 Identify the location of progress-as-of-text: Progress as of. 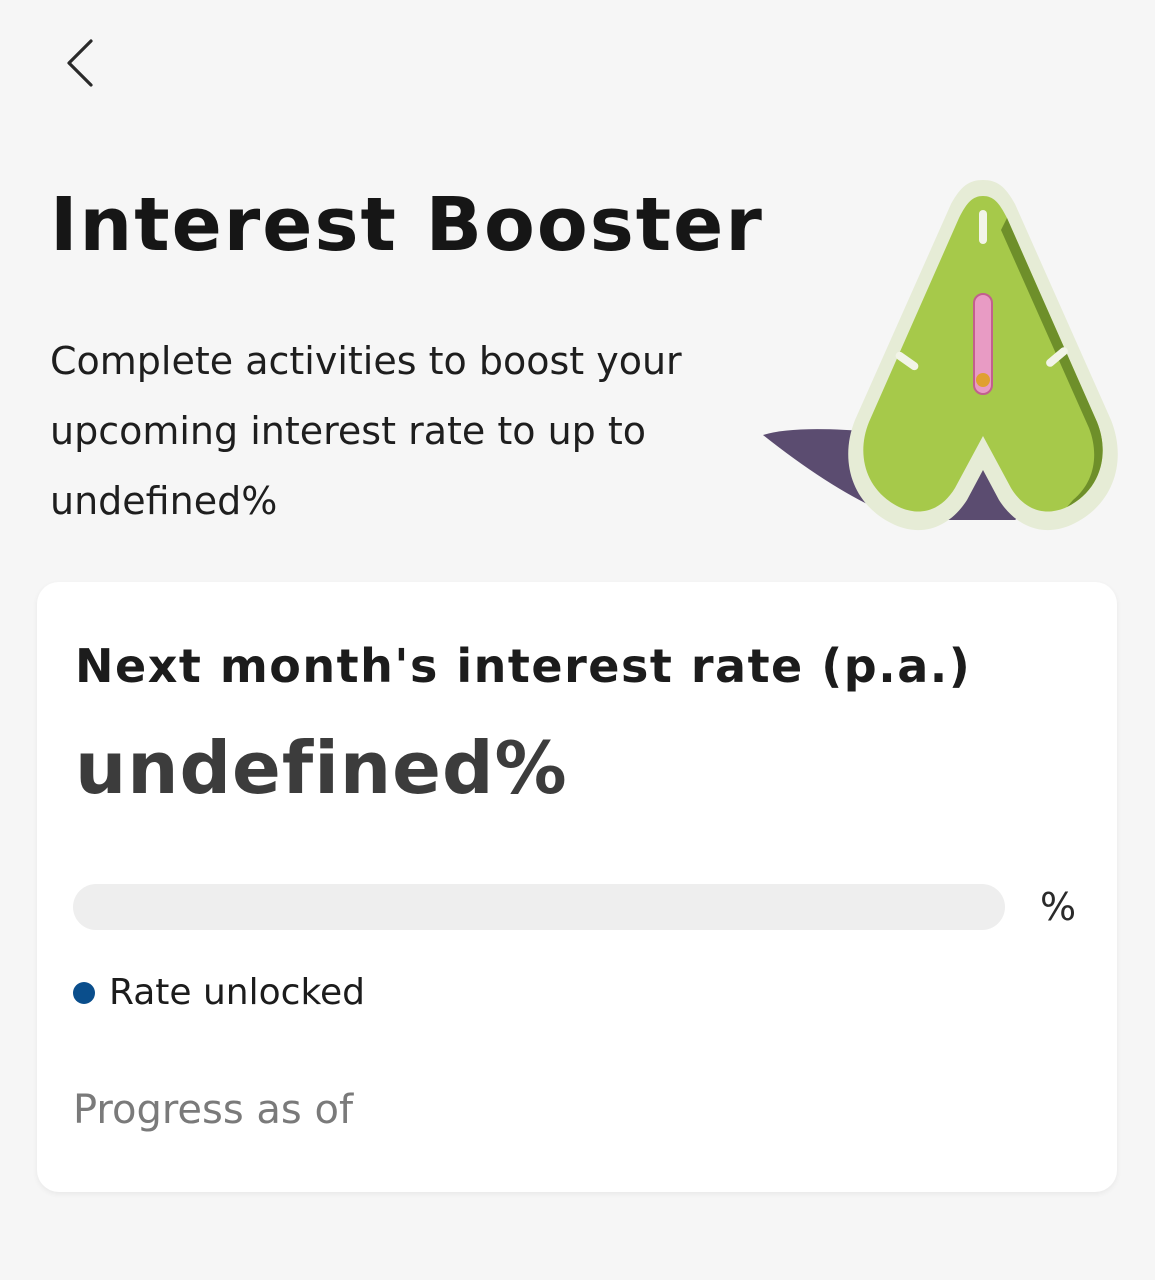
(213, 1110).